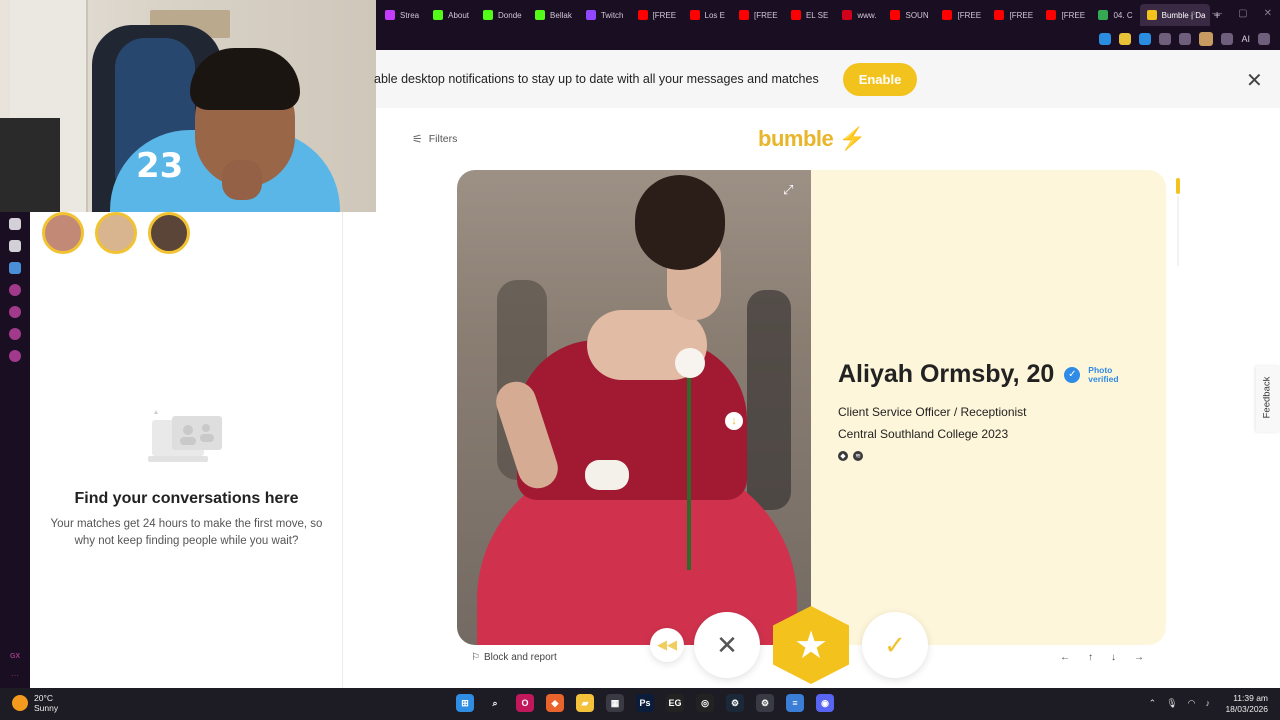 Image resolution: width=1280 pixels, height=720 pixels. What do you see at coordinates (15, 246) in the screenshot?
I see `discord-icon` at bounding box center [15, 246].